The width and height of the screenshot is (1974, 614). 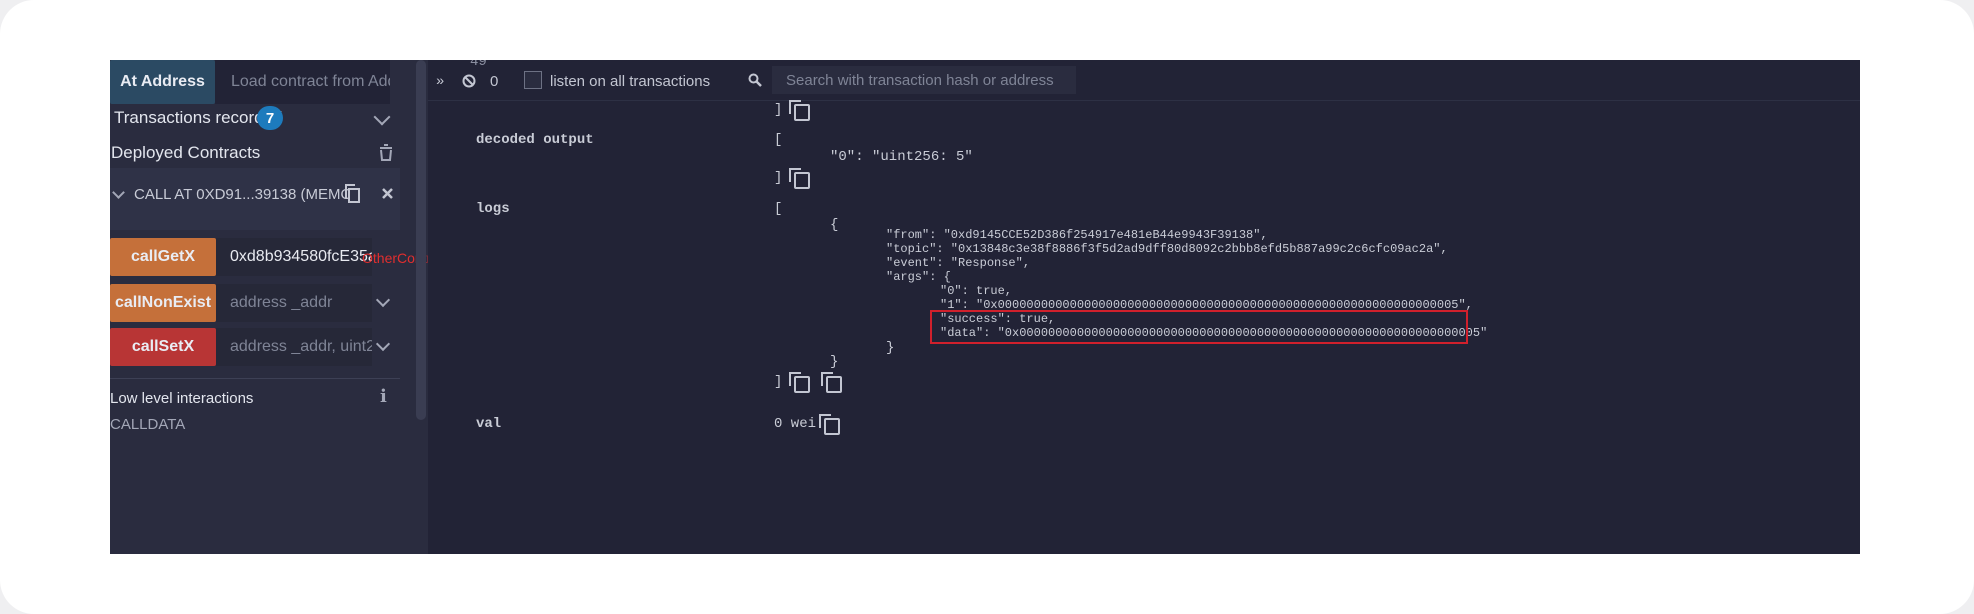 I want to click on highlight-box, so click(x=1199, y=327).